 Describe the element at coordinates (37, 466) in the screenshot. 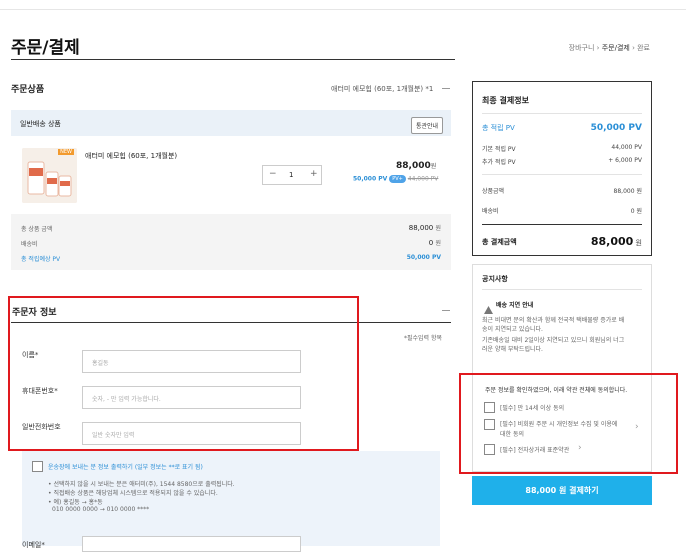

I see `sender-print-checkbox` at that location.